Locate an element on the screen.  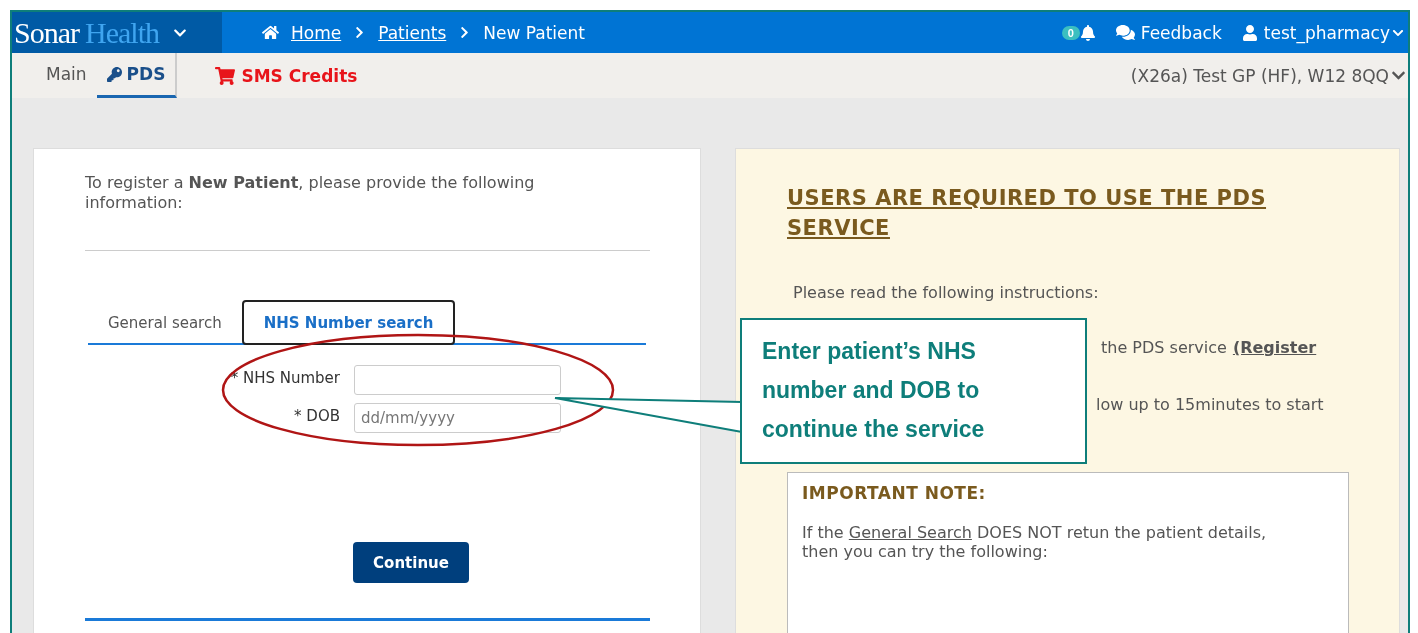
cart-icon is located at coordinates (225, 75).